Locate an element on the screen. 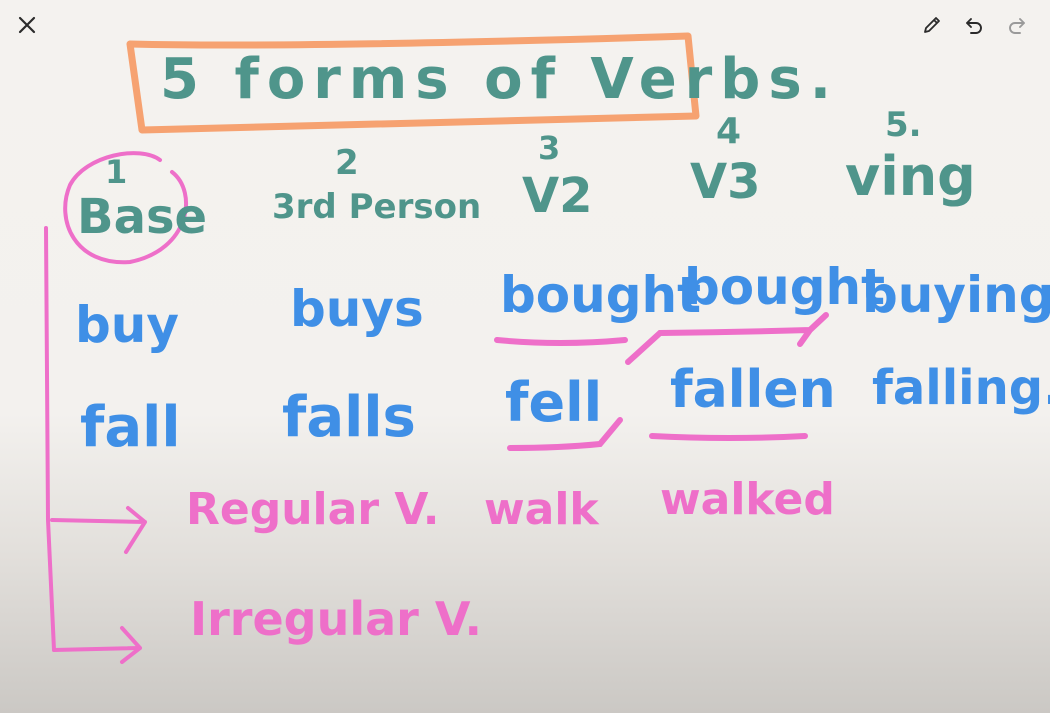 The width and height of the screenshot is (1050, 713). word-falling: falling. is located at coordinates (961, 388).